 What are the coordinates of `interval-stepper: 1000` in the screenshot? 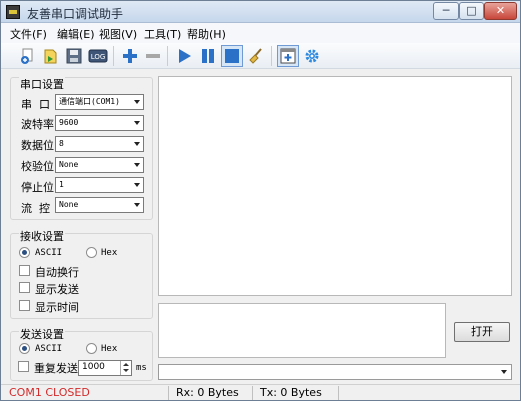 It's located at (105, 368).